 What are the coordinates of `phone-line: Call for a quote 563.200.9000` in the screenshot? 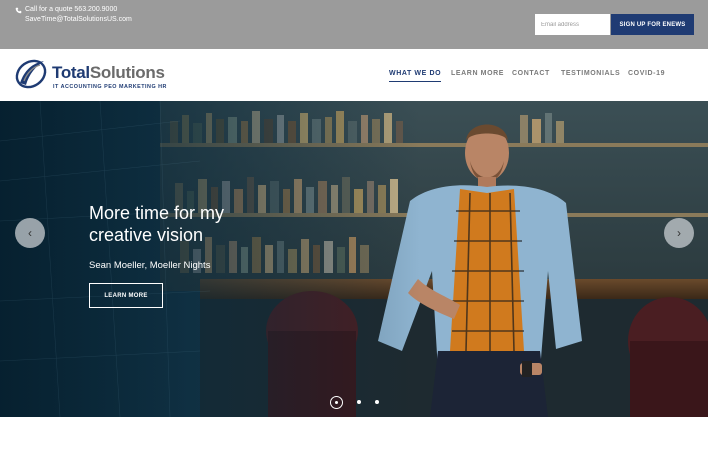 It's located at (73, 10).